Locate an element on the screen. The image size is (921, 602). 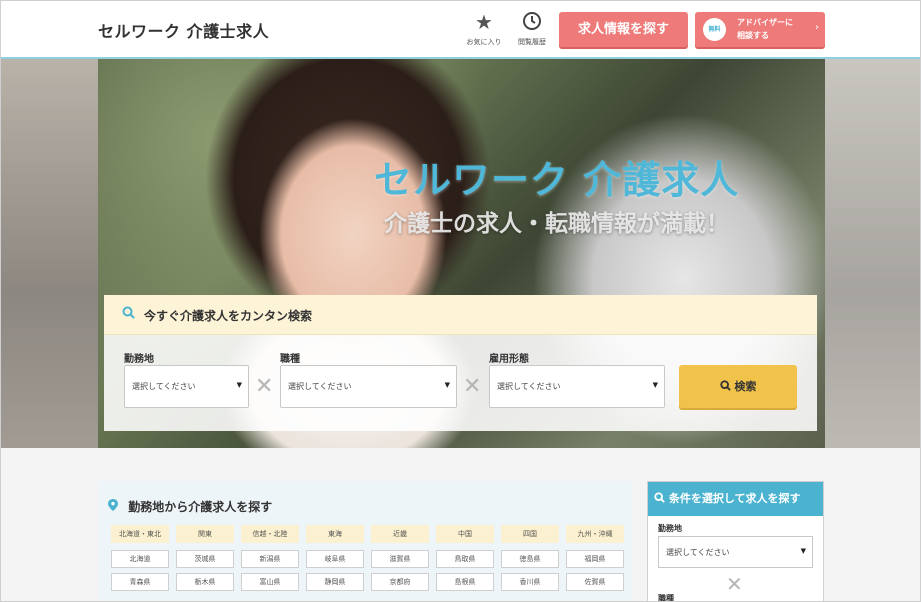
site-logo: セルワーク 介護士求人 is located at coordinates (183, 30).